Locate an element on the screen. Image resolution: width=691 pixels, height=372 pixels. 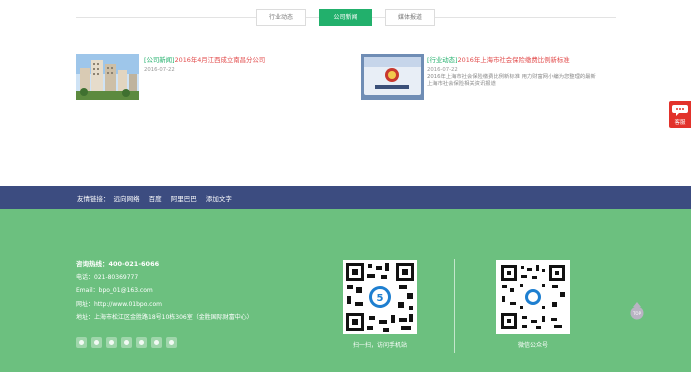
friend-link: 添加文字 is located at coordinates (219, 199).